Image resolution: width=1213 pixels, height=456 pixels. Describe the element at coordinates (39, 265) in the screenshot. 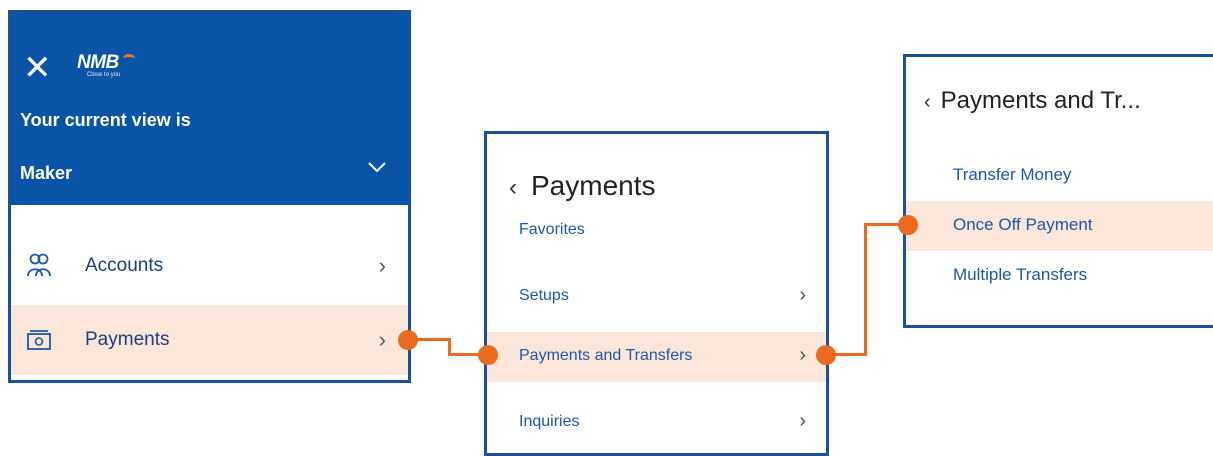

I see `accounts-icon` at that location.